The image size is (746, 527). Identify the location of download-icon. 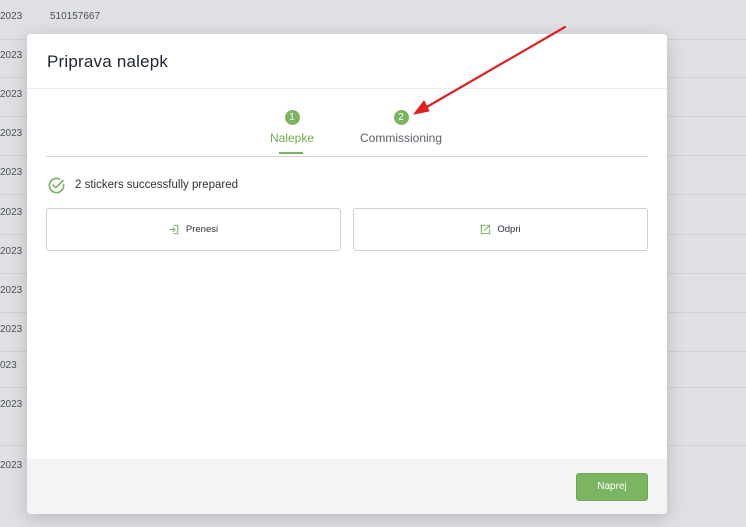
(174, 229).